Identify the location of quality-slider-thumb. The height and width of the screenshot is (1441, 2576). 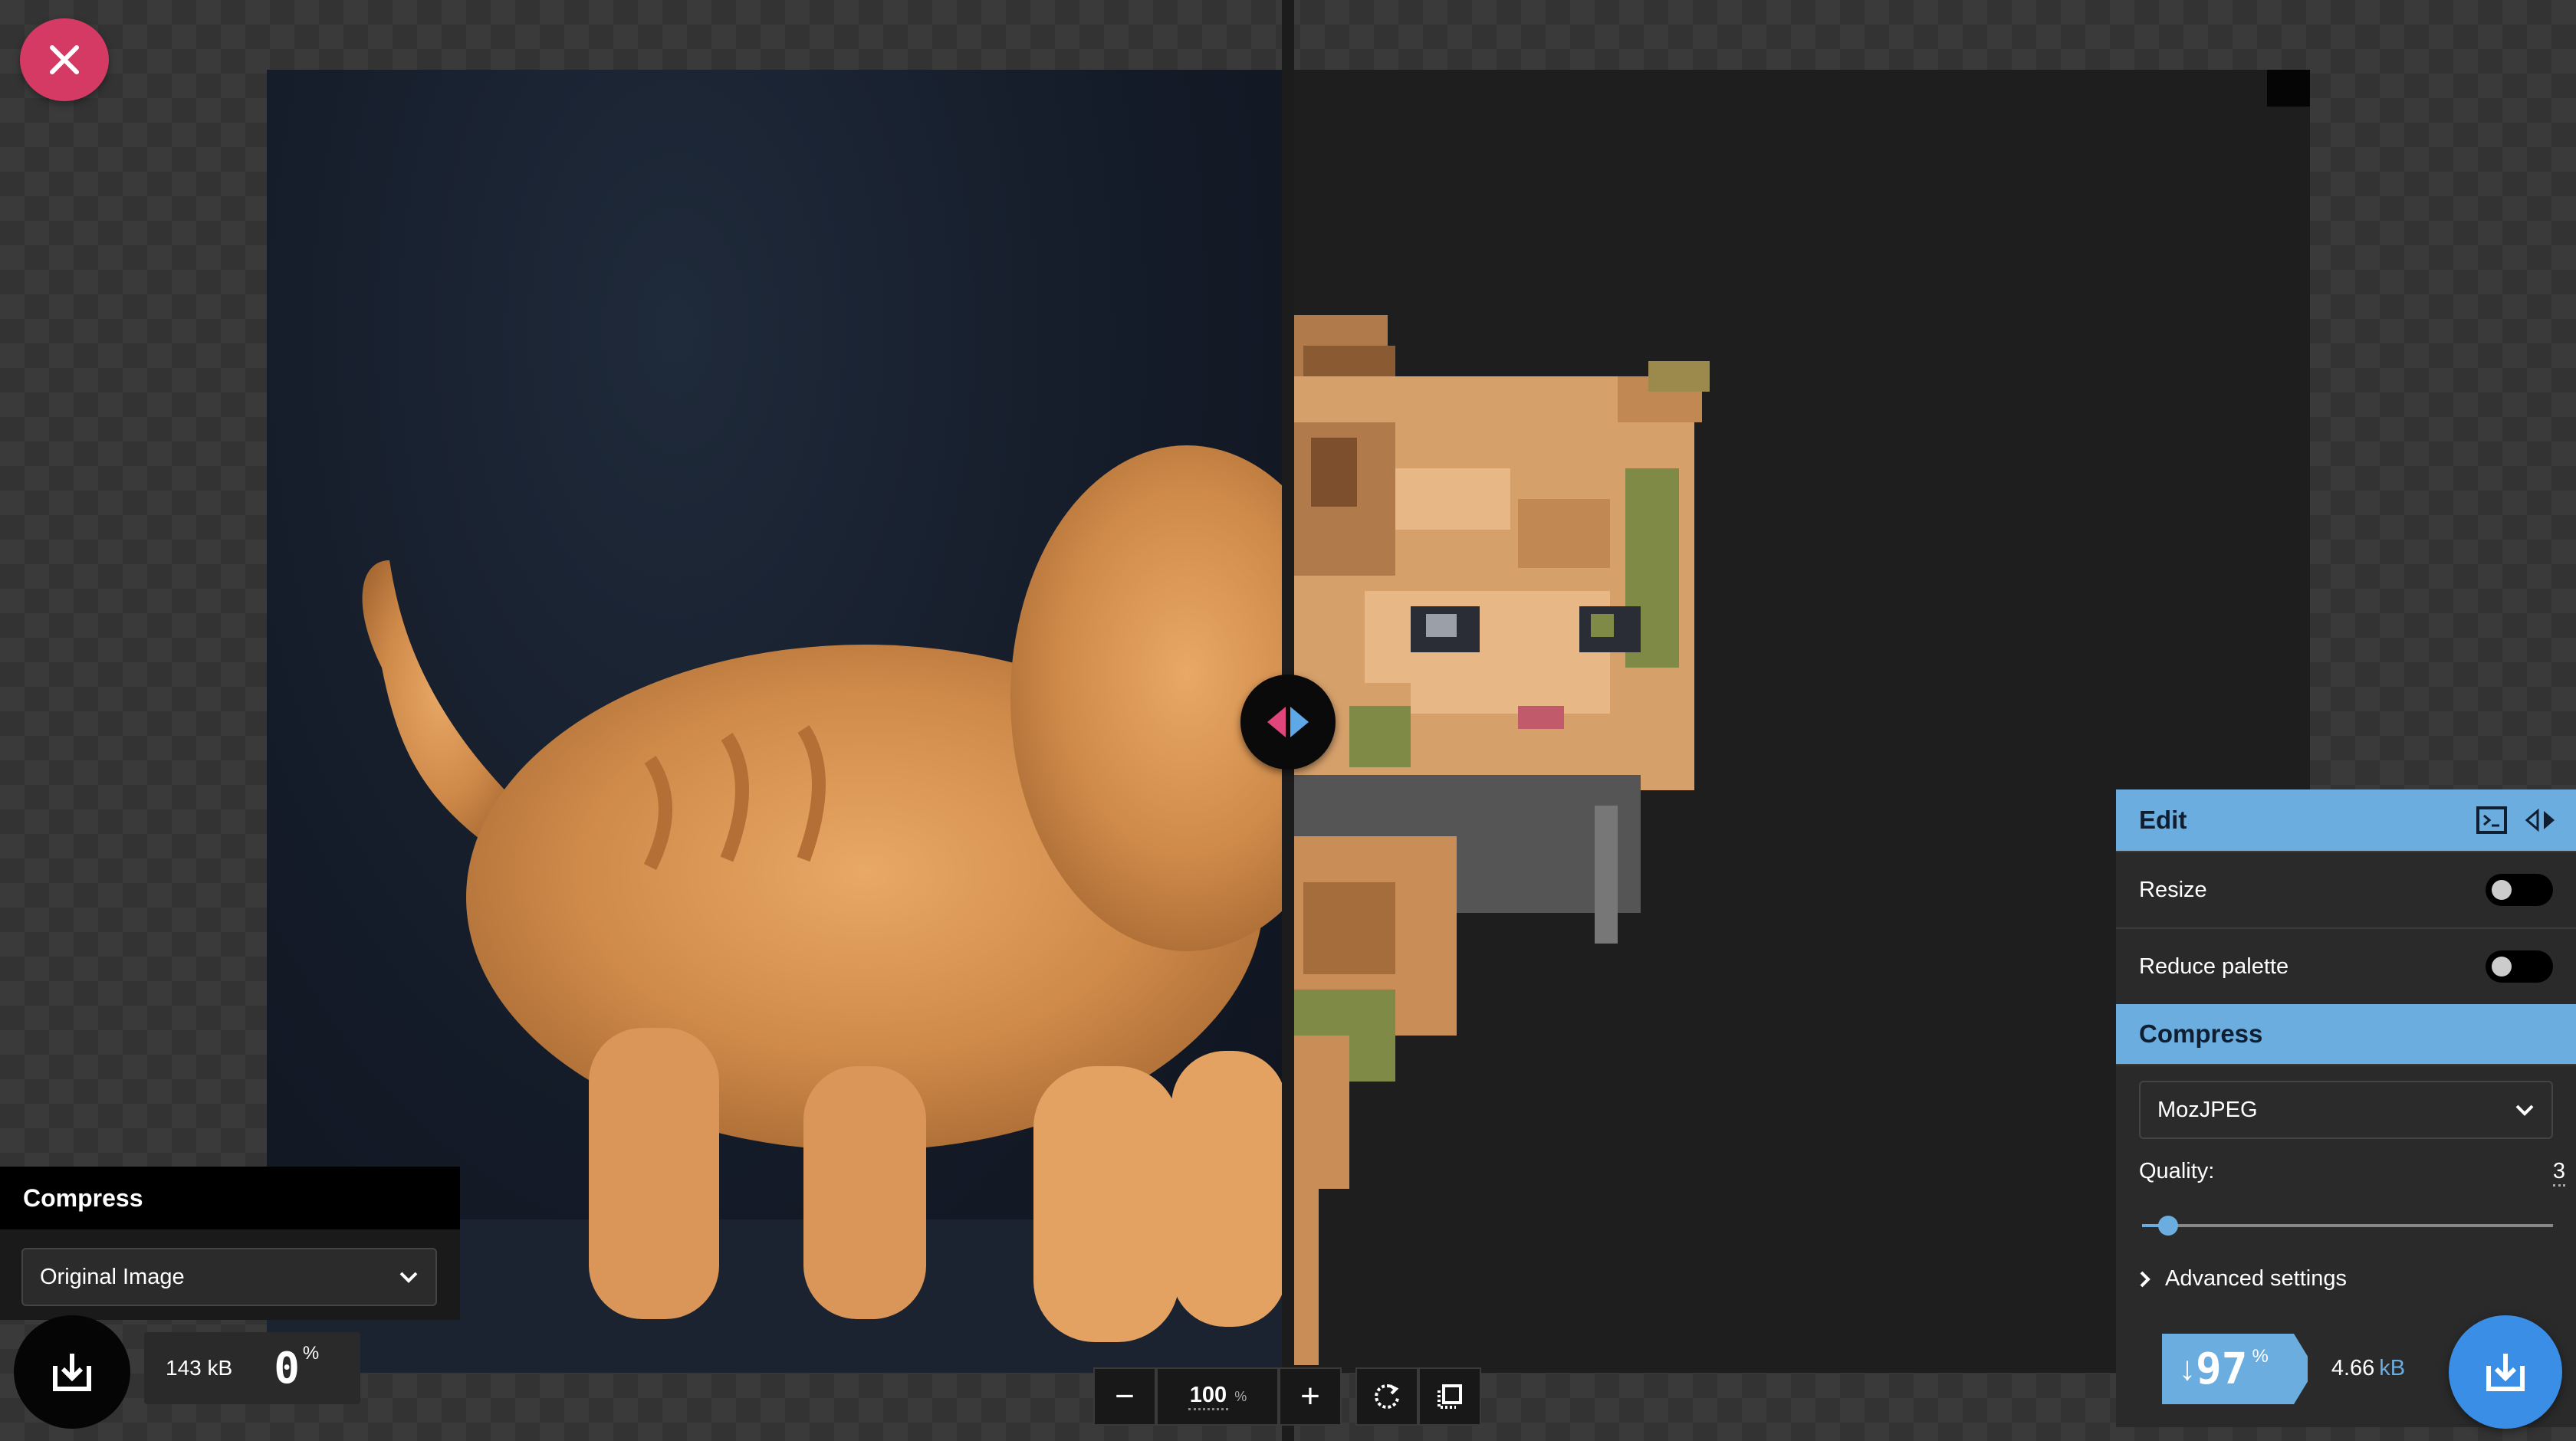
(2168, 1226).